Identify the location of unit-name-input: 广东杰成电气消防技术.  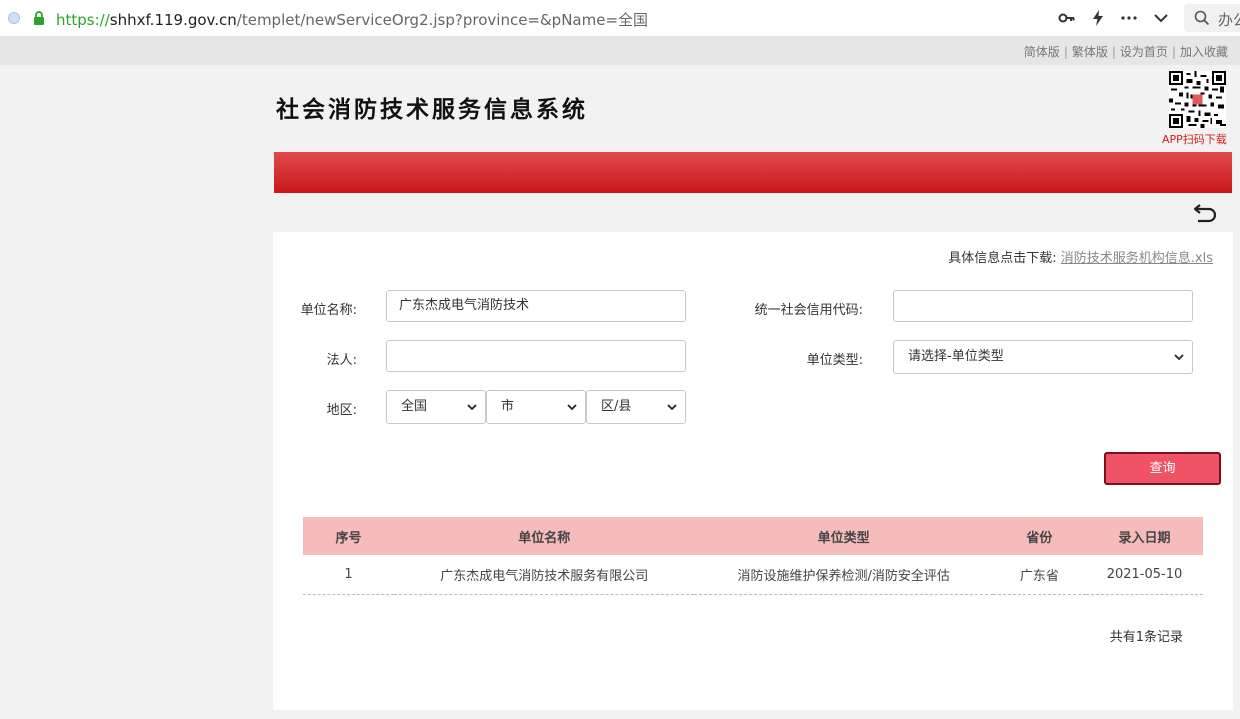
(536, 306).